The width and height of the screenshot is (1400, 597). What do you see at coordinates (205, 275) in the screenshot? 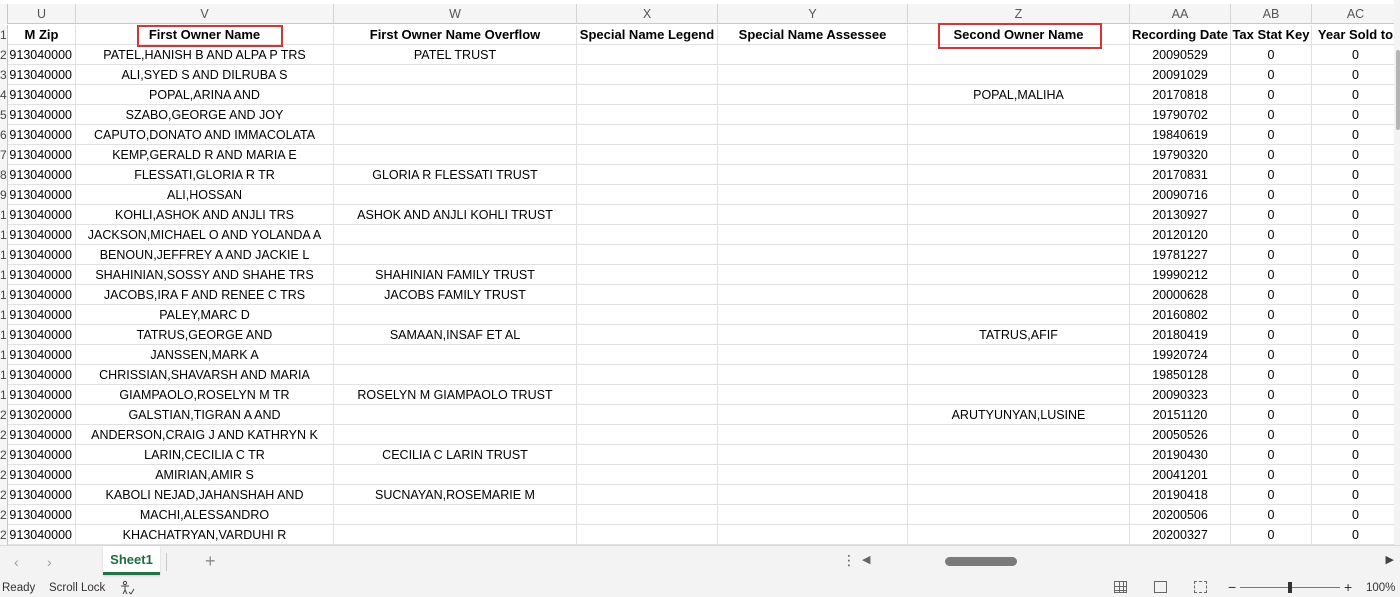
I see `table-cell: SHAHINIAN,SOSSY AND SHAHE TRS` at bounding box center [205, 275].